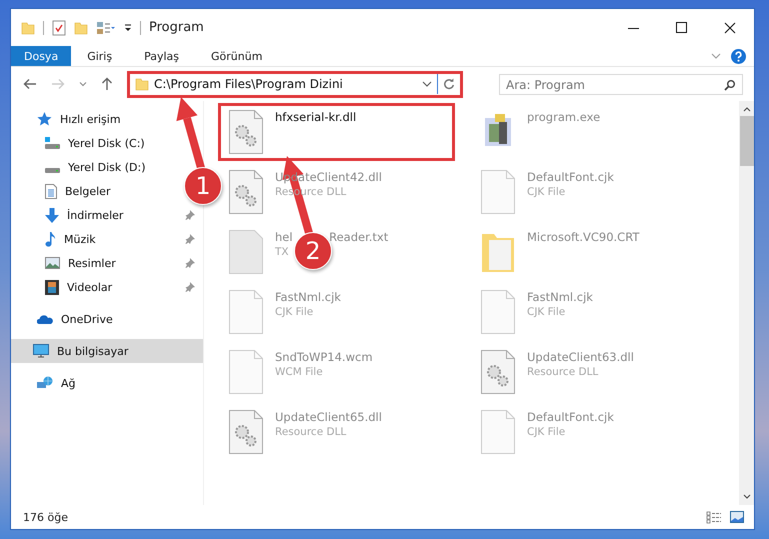 This screenshot has width=769, height=539. I want to click on film-strip-icon, so click(52, 287).